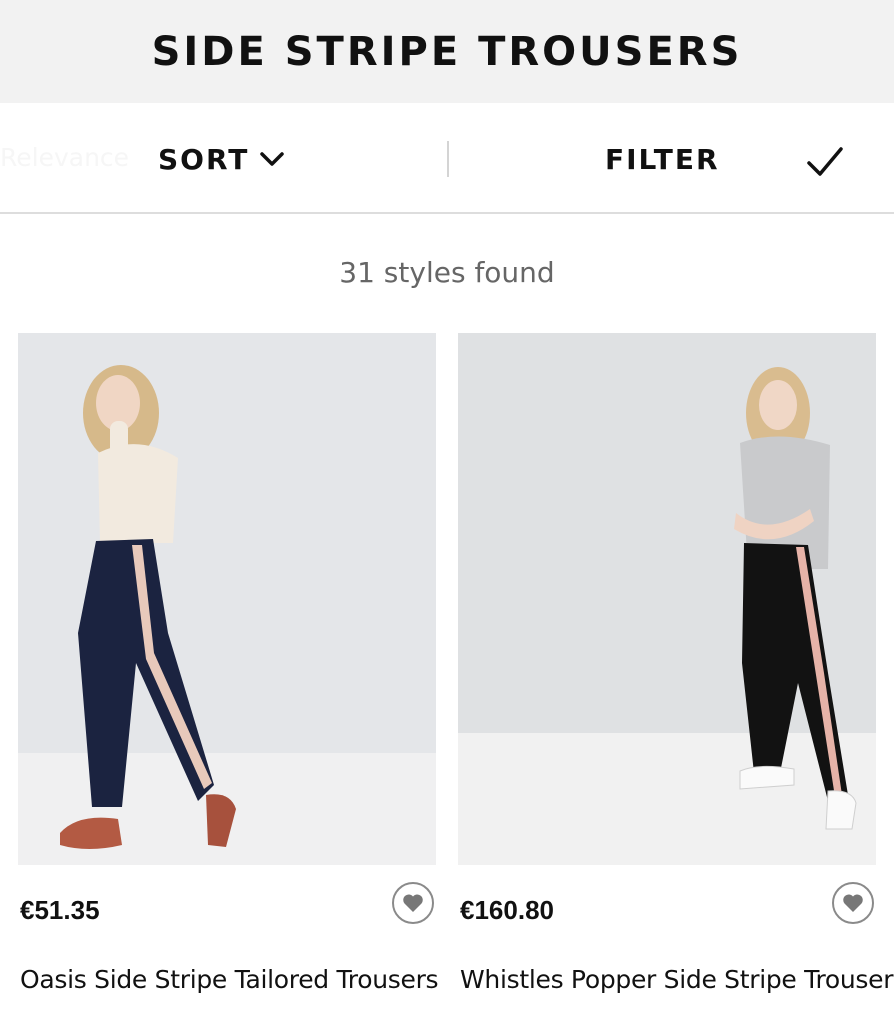  I want to click on header-bar: SIDE STRIPE TROUSERS, so click(447, 51).